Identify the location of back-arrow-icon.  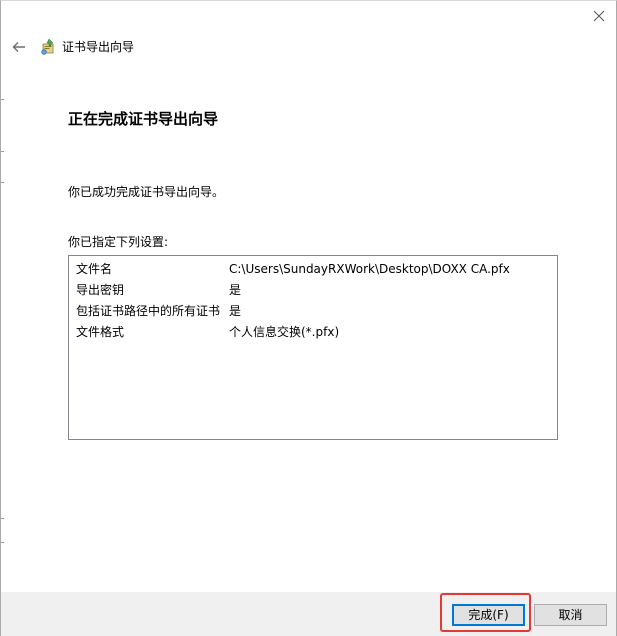
(18, 47).